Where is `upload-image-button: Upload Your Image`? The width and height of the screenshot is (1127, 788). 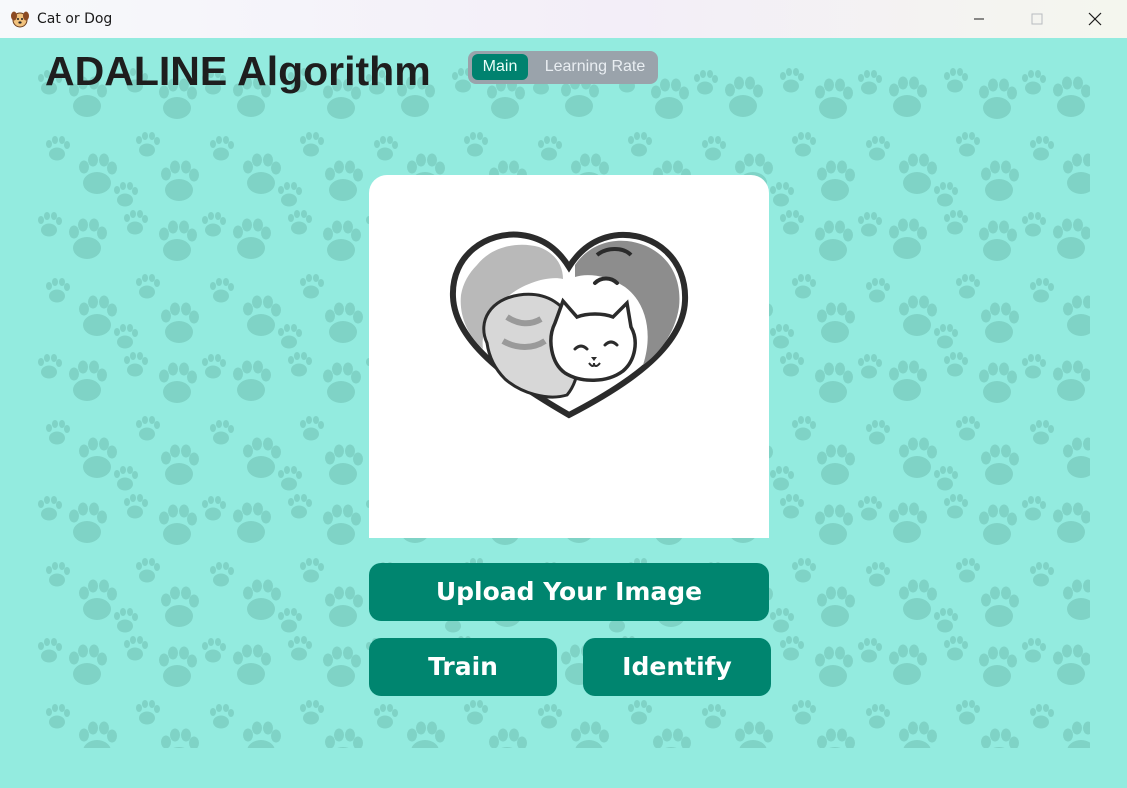
upload-image-button: Upload Your Image is located at coordinates (569, 592).